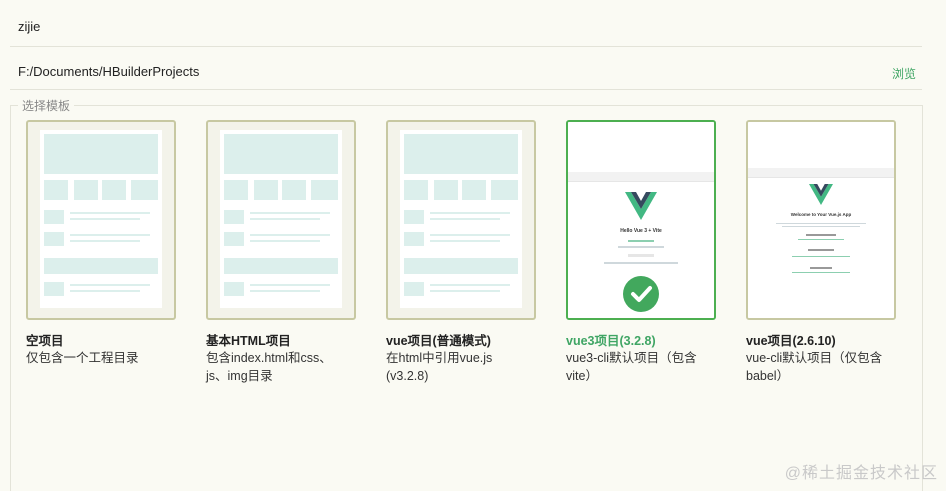  I want to click on watermark: @稀土掘金技术社区, so click(861, 473).